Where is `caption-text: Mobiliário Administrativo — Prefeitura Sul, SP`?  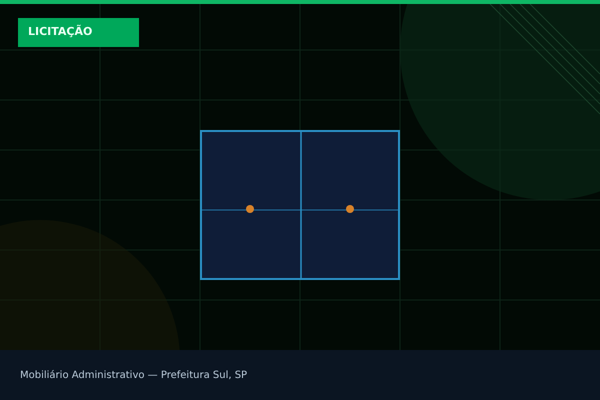 caption-text: Mobiliário Administrativo — Prefeitura Sul, SP is located at coordinates (134, 375).